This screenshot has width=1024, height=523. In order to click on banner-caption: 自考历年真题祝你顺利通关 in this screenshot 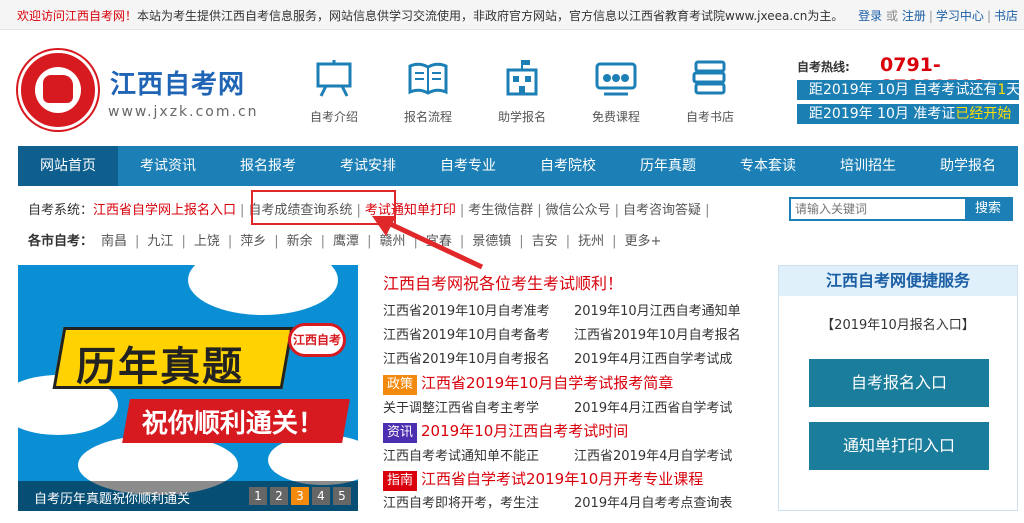, I will do `click(112, 497)`.